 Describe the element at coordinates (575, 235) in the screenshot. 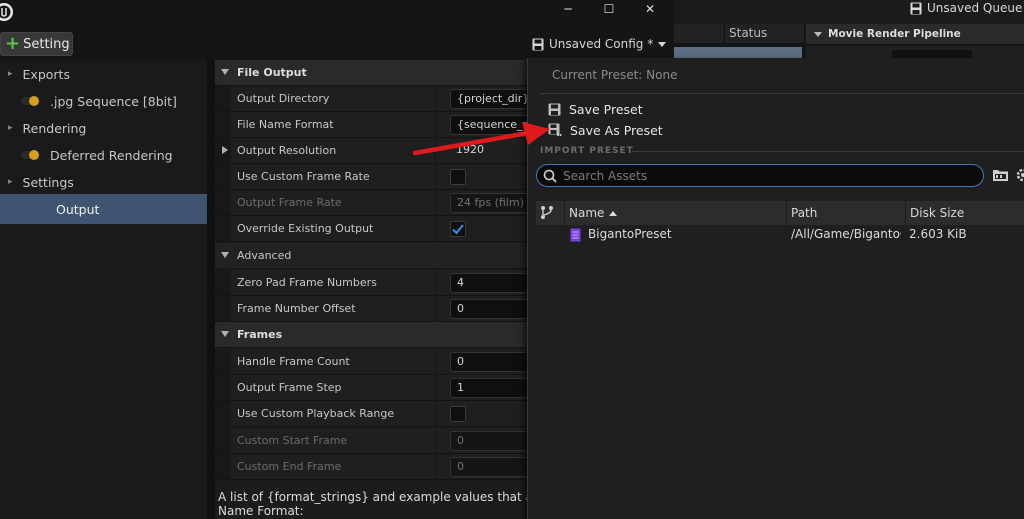

I see `preset-asset-icon` at that location.